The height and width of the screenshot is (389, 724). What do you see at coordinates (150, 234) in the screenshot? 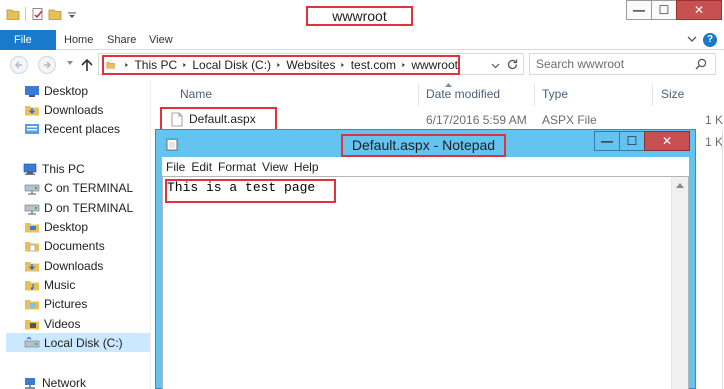
I see `pane-divider` at bounding box center [150, 234].